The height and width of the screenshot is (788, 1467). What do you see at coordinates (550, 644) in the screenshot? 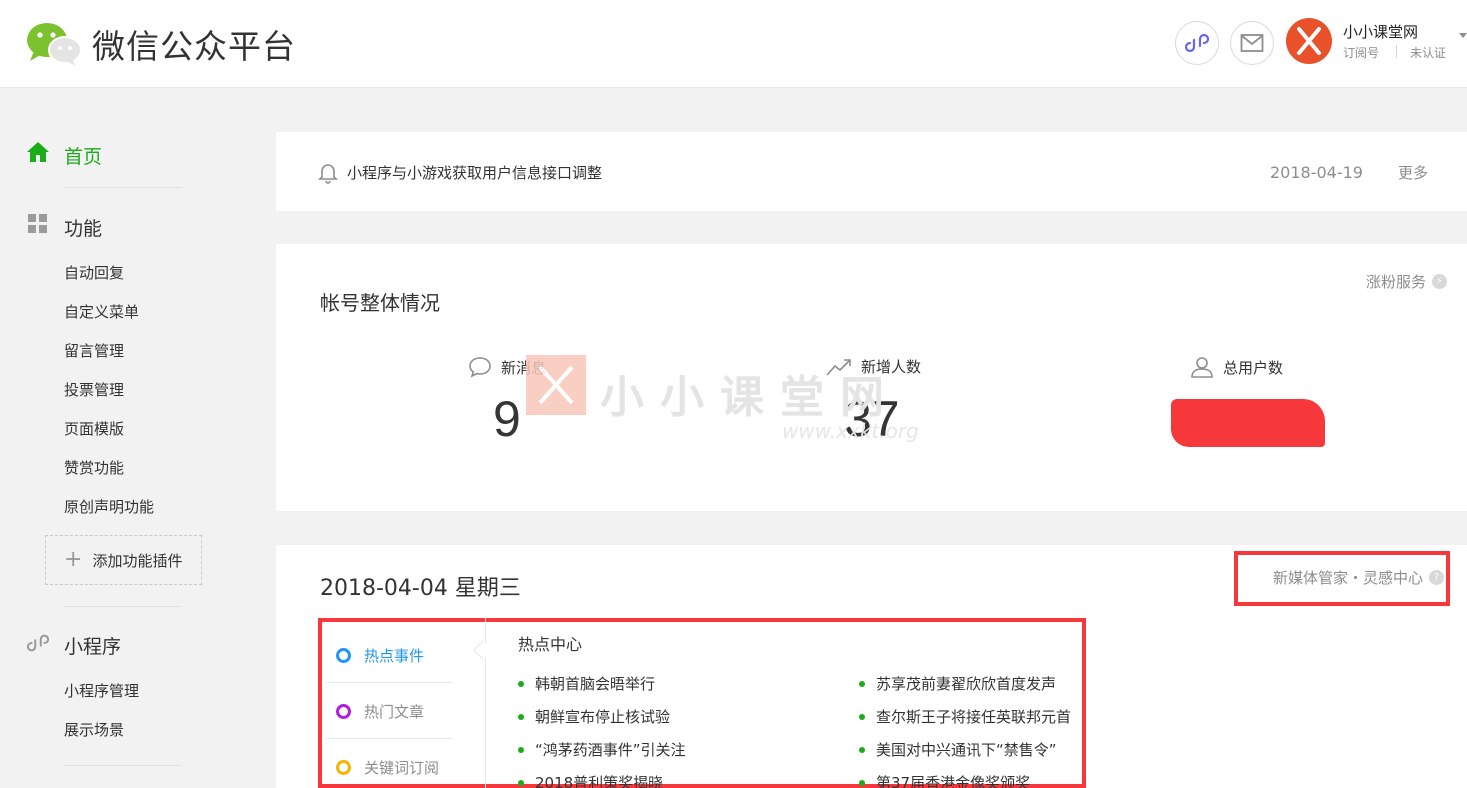
I see `hot-center-title: 热点中心` at bounding box center [550, 644].